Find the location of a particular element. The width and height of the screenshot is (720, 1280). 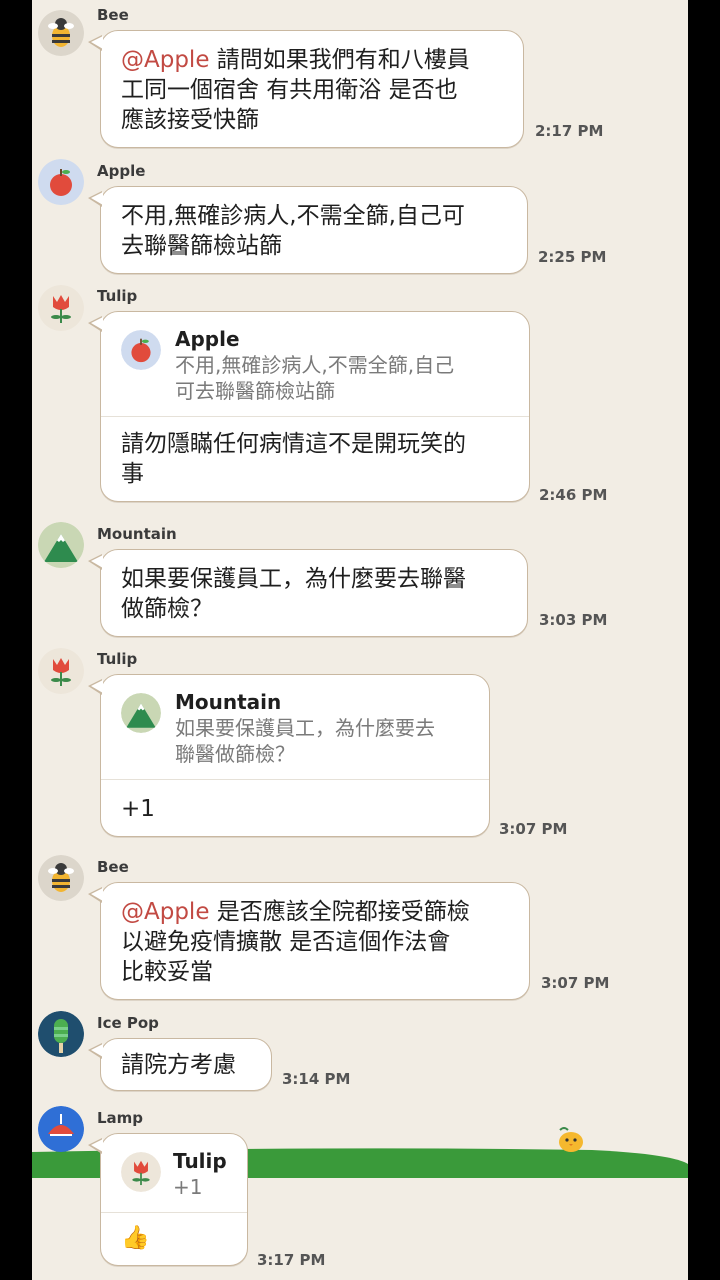

quoted-text: +1 is located at coordinates (188, 1187).